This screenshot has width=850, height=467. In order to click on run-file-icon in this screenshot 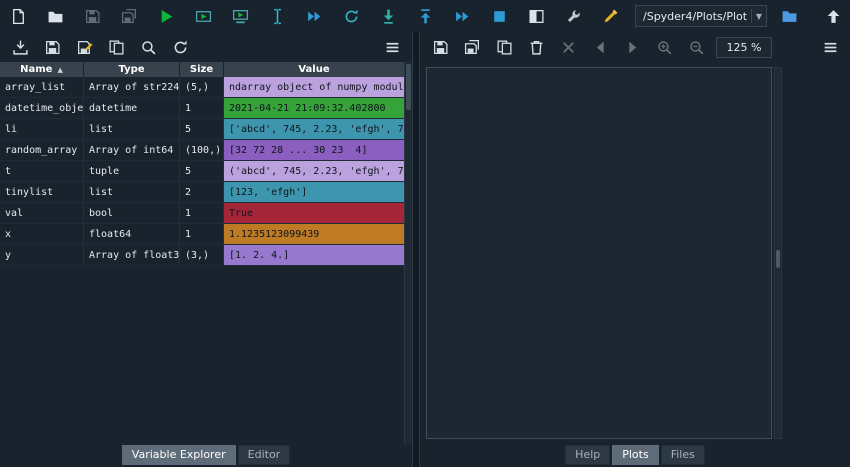, I will do `click(166, 16)`.